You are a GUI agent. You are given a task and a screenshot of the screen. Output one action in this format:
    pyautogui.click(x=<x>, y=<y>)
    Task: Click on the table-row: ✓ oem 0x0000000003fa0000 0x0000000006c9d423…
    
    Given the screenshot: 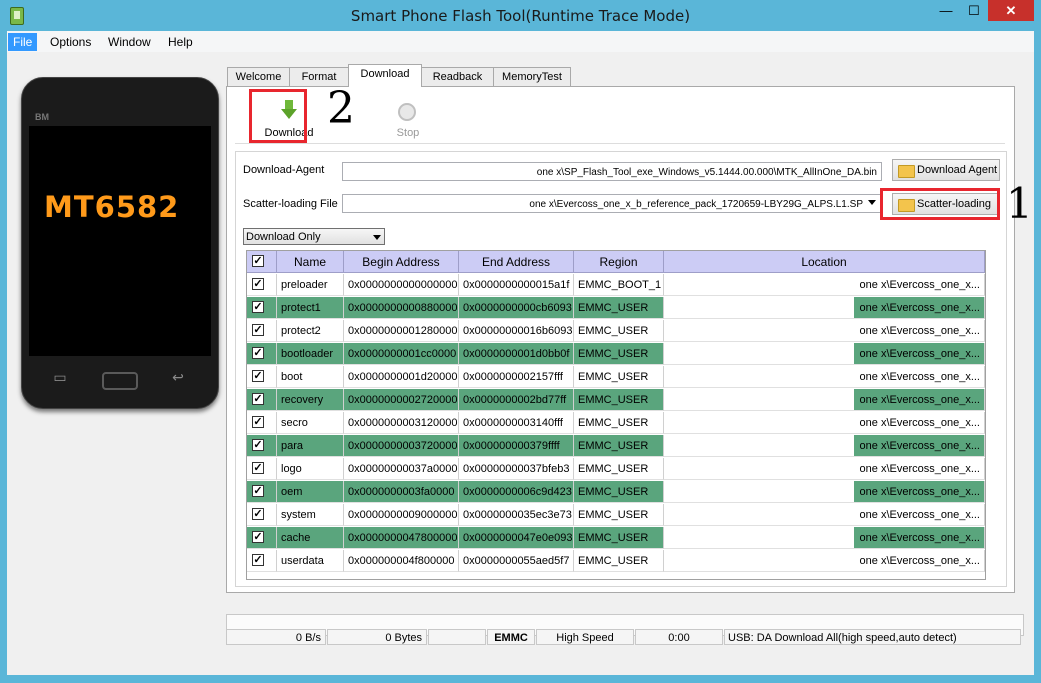 What is the action you would take?
    pyautogui.click(x=616, y=492)
    